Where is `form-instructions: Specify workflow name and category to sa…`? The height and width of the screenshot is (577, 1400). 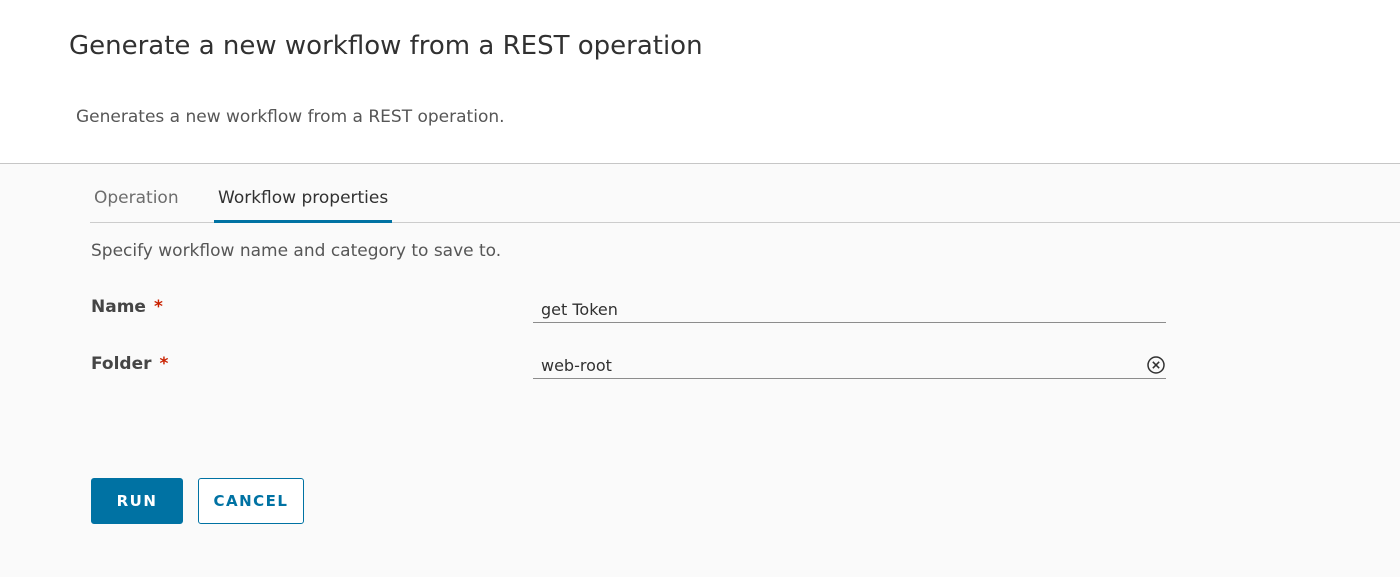 form-instructions: Specify workflow name and category to sa… is located at coordinates (296, 251).